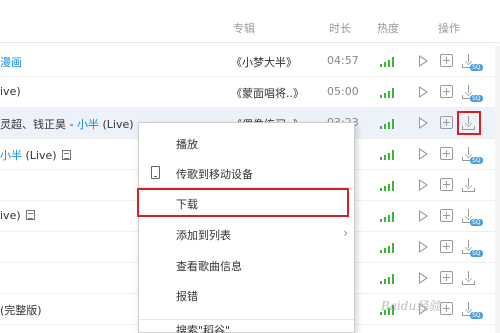 Image resolution: width=500 pixels, height=333 pixels. What do you see at coordinates (343, 91) in the screenshot?
I see `song-duration: 05:00` at bounding box center [343, 91].